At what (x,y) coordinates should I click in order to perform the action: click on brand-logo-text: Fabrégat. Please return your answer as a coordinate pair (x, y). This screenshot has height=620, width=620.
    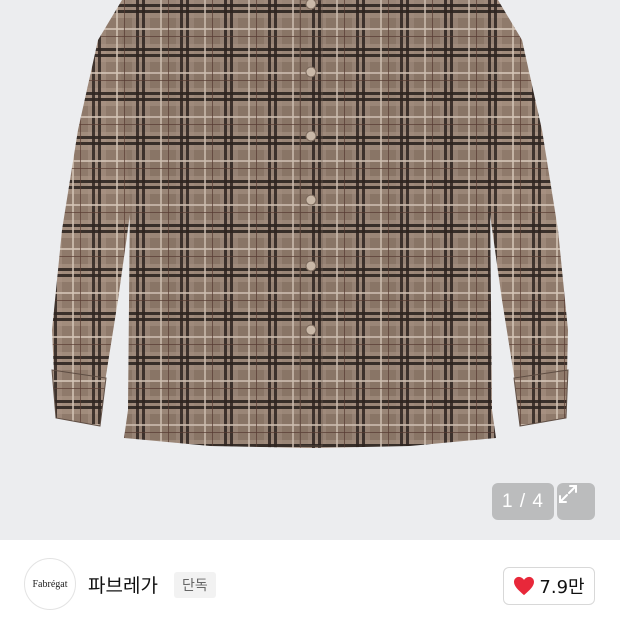
    Looking at the image, I should click on (50, 584).